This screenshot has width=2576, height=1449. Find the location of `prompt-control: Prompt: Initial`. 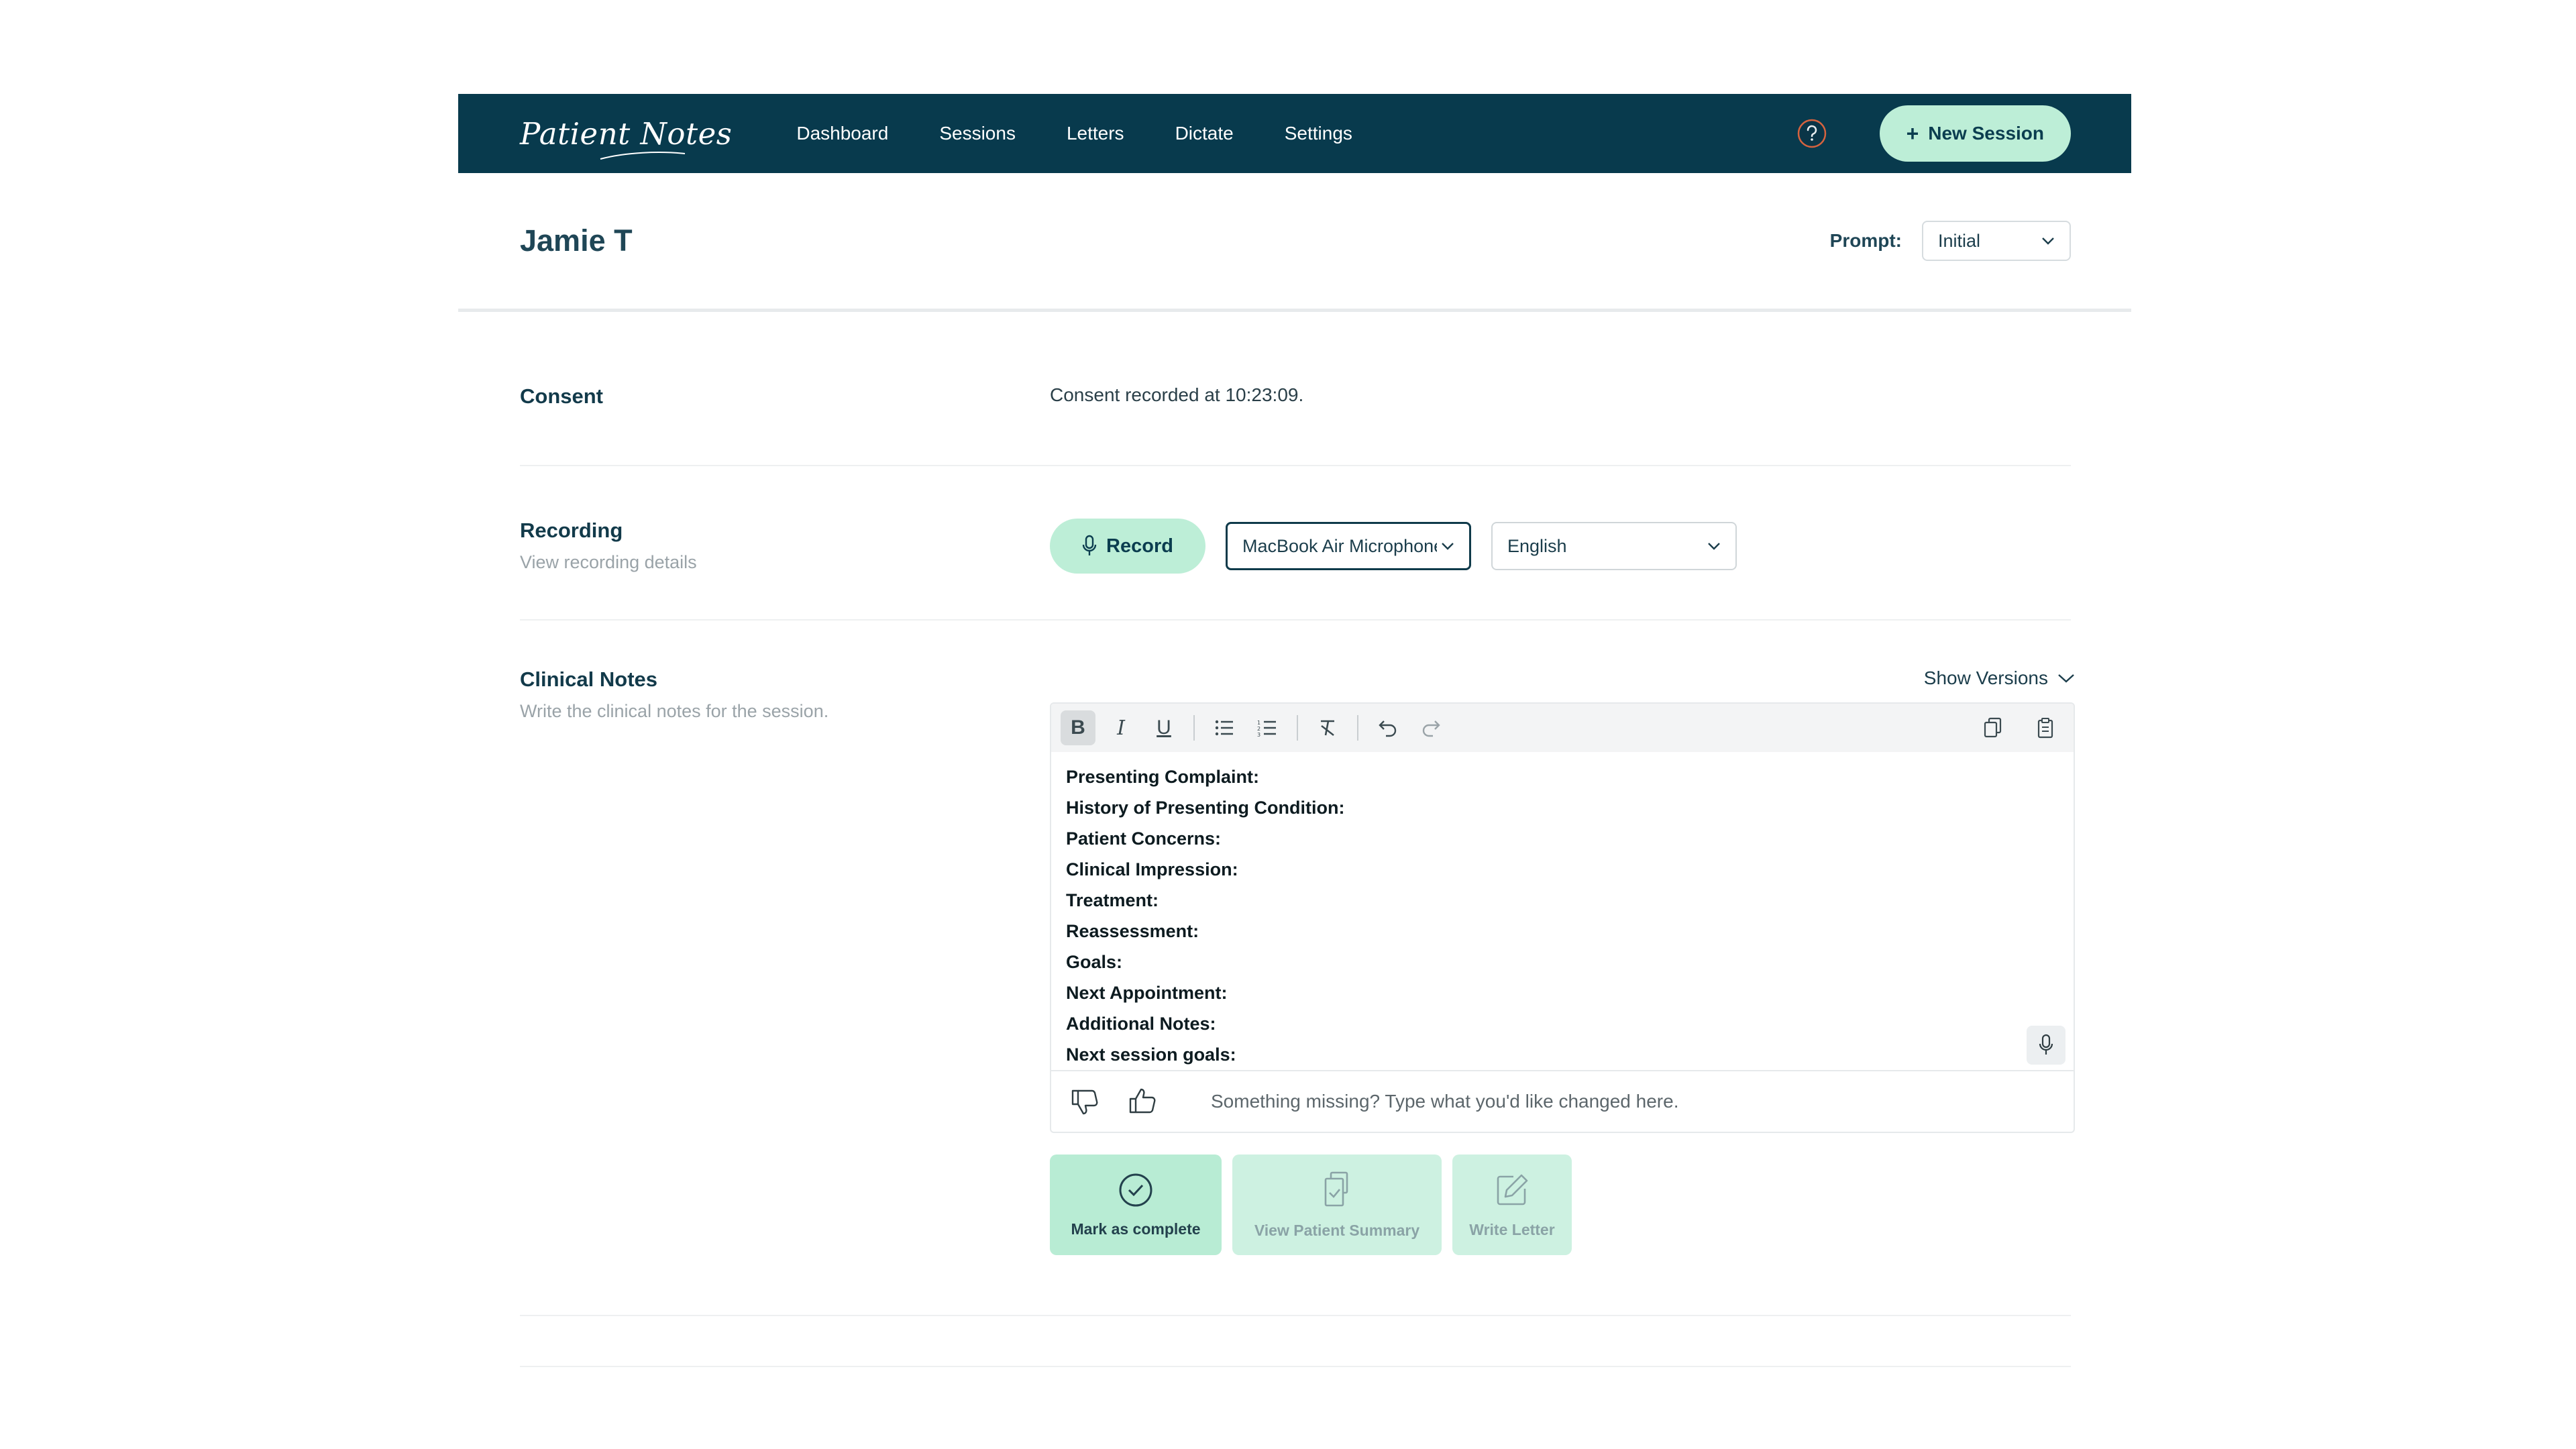

prompt-control: Prompt: Initial is located at coordinates (1950, 241).